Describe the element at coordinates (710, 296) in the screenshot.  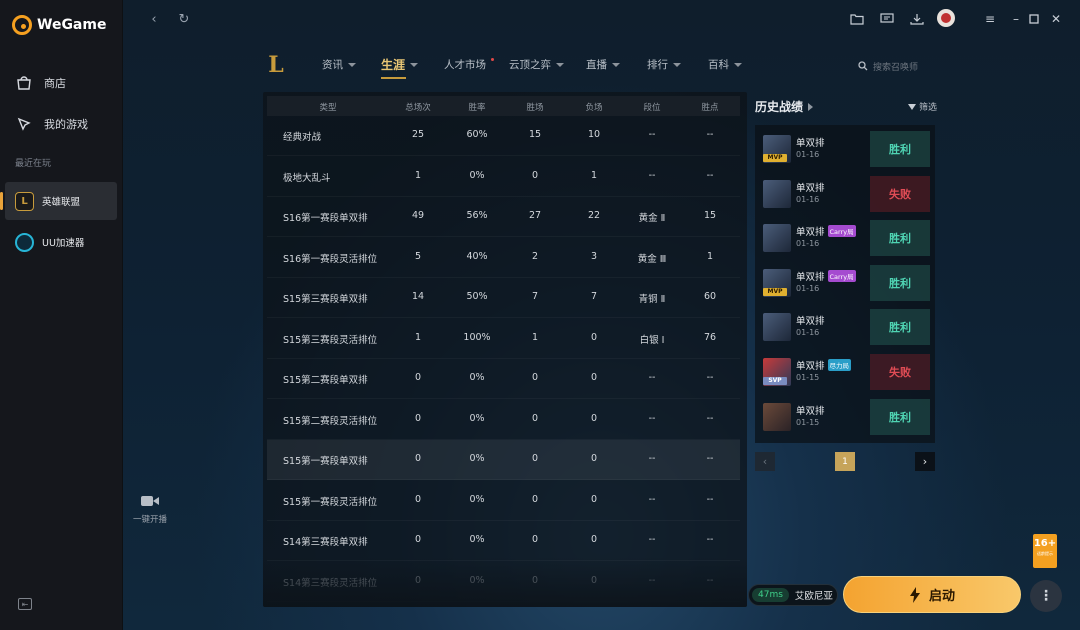
I see `row-cell: 60` at that location.